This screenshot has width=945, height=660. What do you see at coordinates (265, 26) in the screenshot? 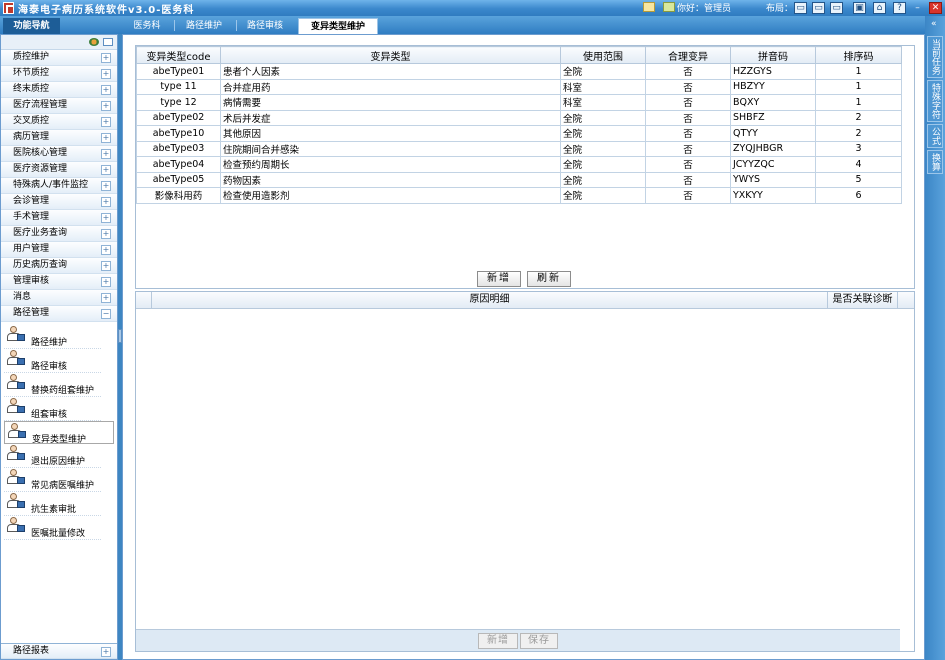
I see `tab-path-review: 路径审核` at bounding box center [265, 26].